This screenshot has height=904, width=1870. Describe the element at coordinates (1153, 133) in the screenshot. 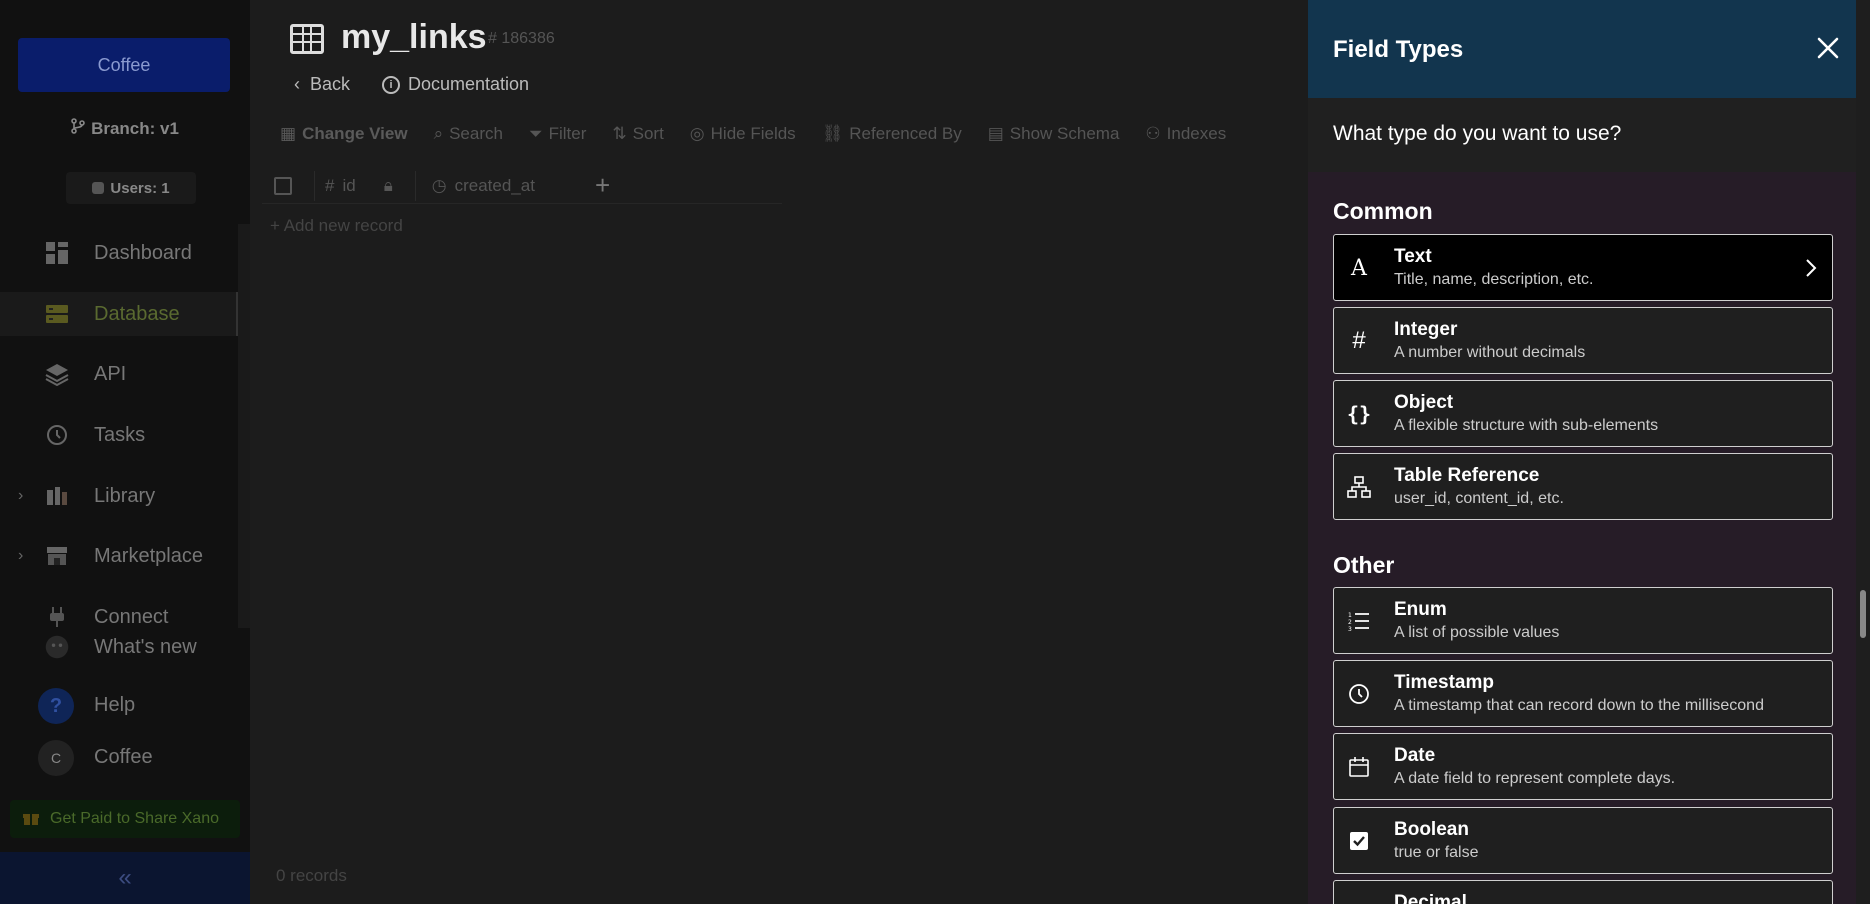

I see `indexes-icon: ⚇` at that location.